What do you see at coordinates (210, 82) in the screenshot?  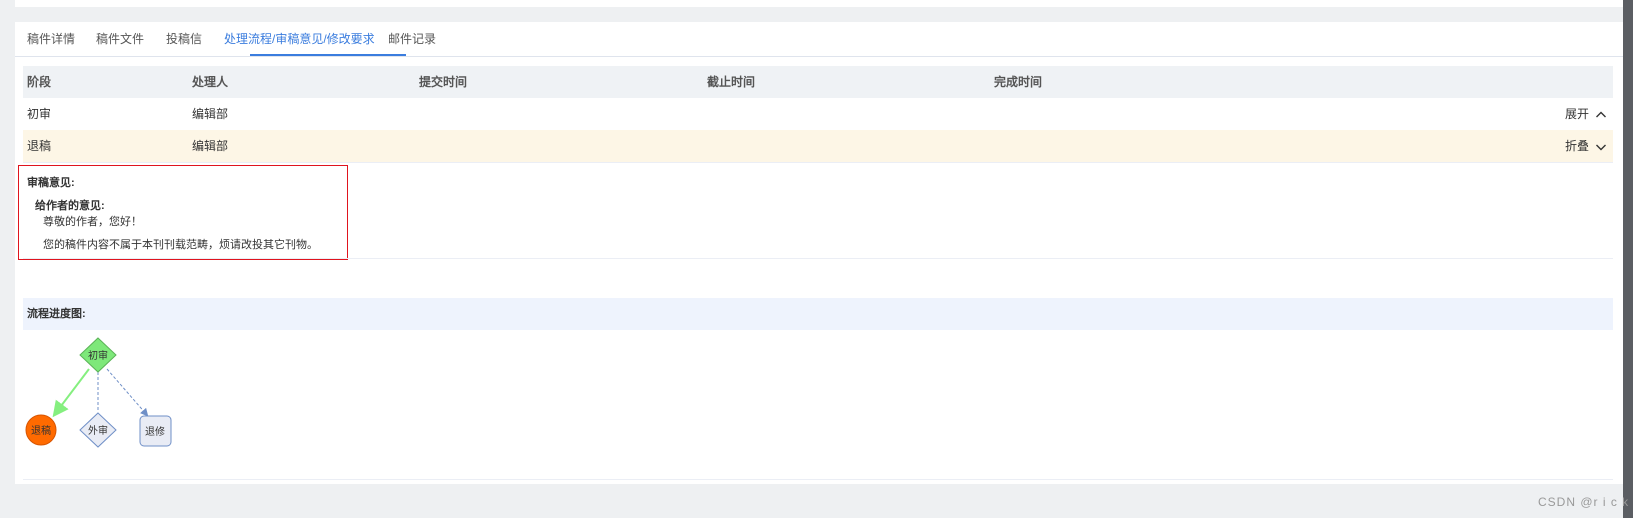 I see `col-handler: 处理人` at bounding box center [210, 82].